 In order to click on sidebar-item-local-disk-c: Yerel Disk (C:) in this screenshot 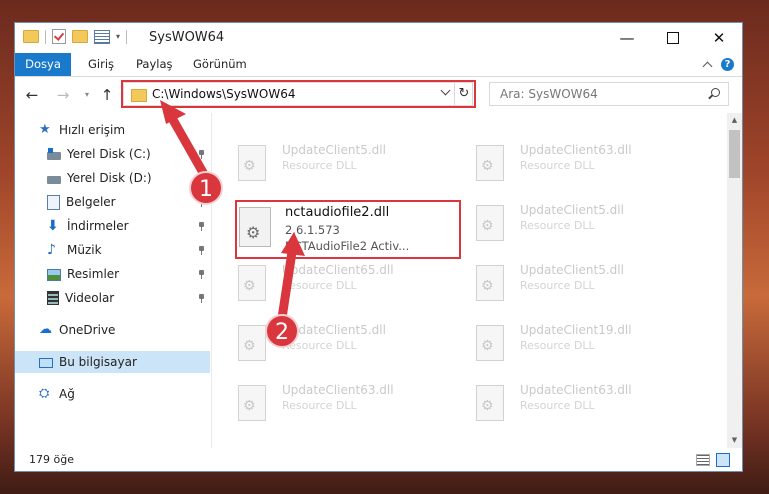, I will do `click(112, 154)`.